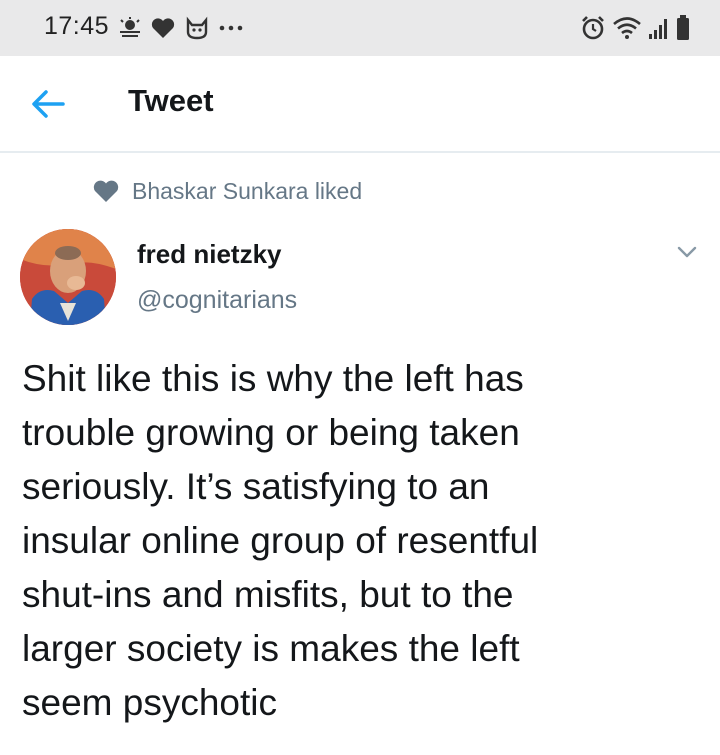  Describe the element at coordinates (130, 27) in the screenshot. I see `weather-icon` at that location.